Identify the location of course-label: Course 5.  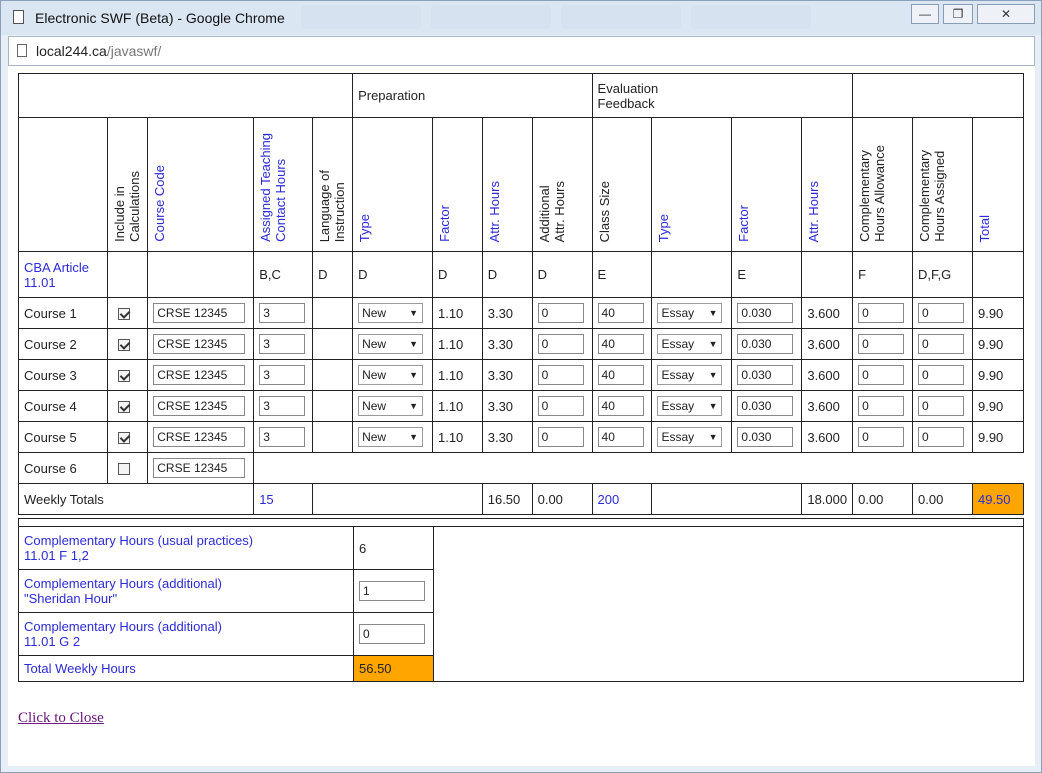
(63, 437).